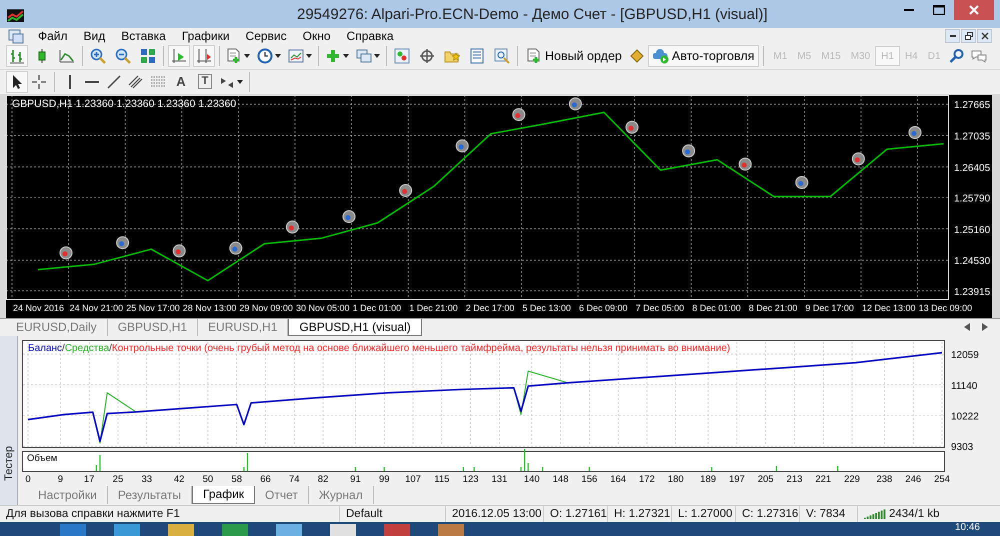 The height and width of the screenshot is (536, 1000). Describe the element at coordinates (208, 479) in the screenshot. I see `axis-label: 50` at that location.